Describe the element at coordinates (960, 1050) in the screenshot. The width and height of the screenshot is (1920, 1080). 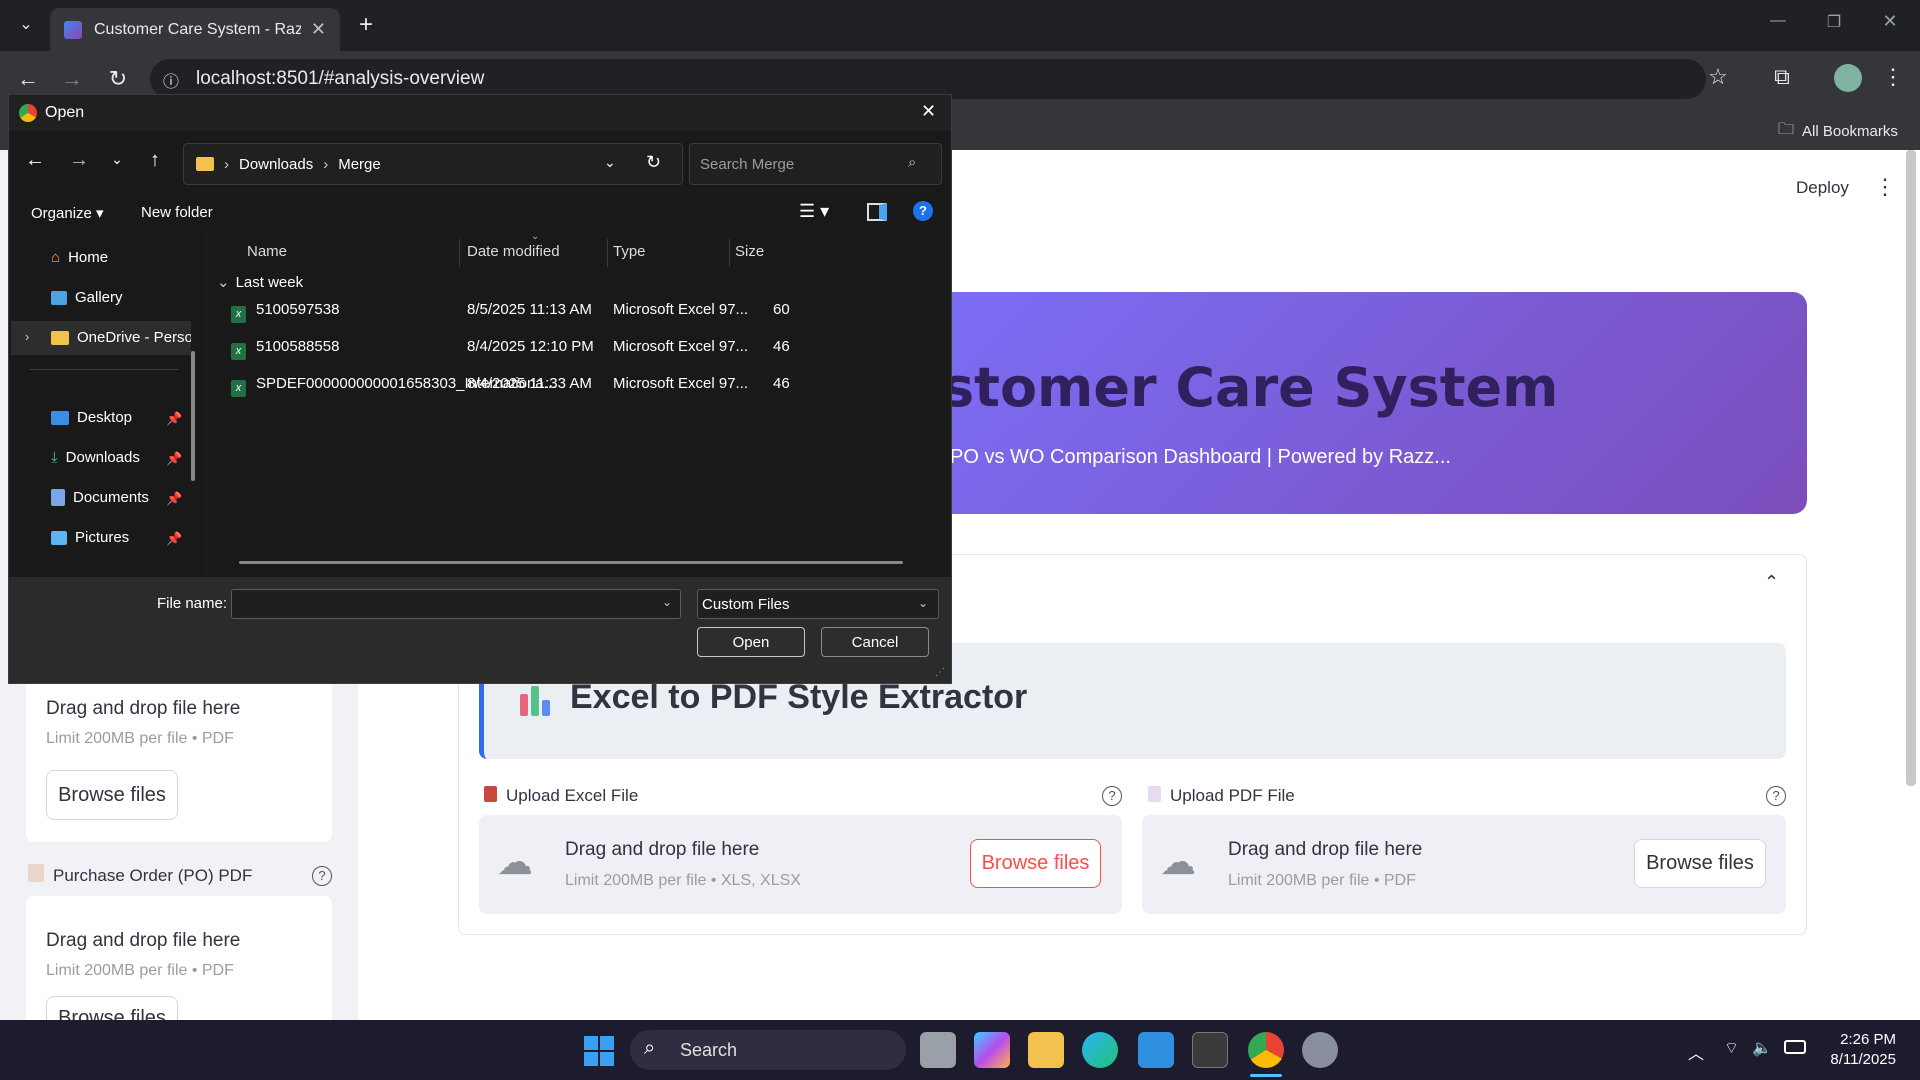
I see `taskbar` at that location.